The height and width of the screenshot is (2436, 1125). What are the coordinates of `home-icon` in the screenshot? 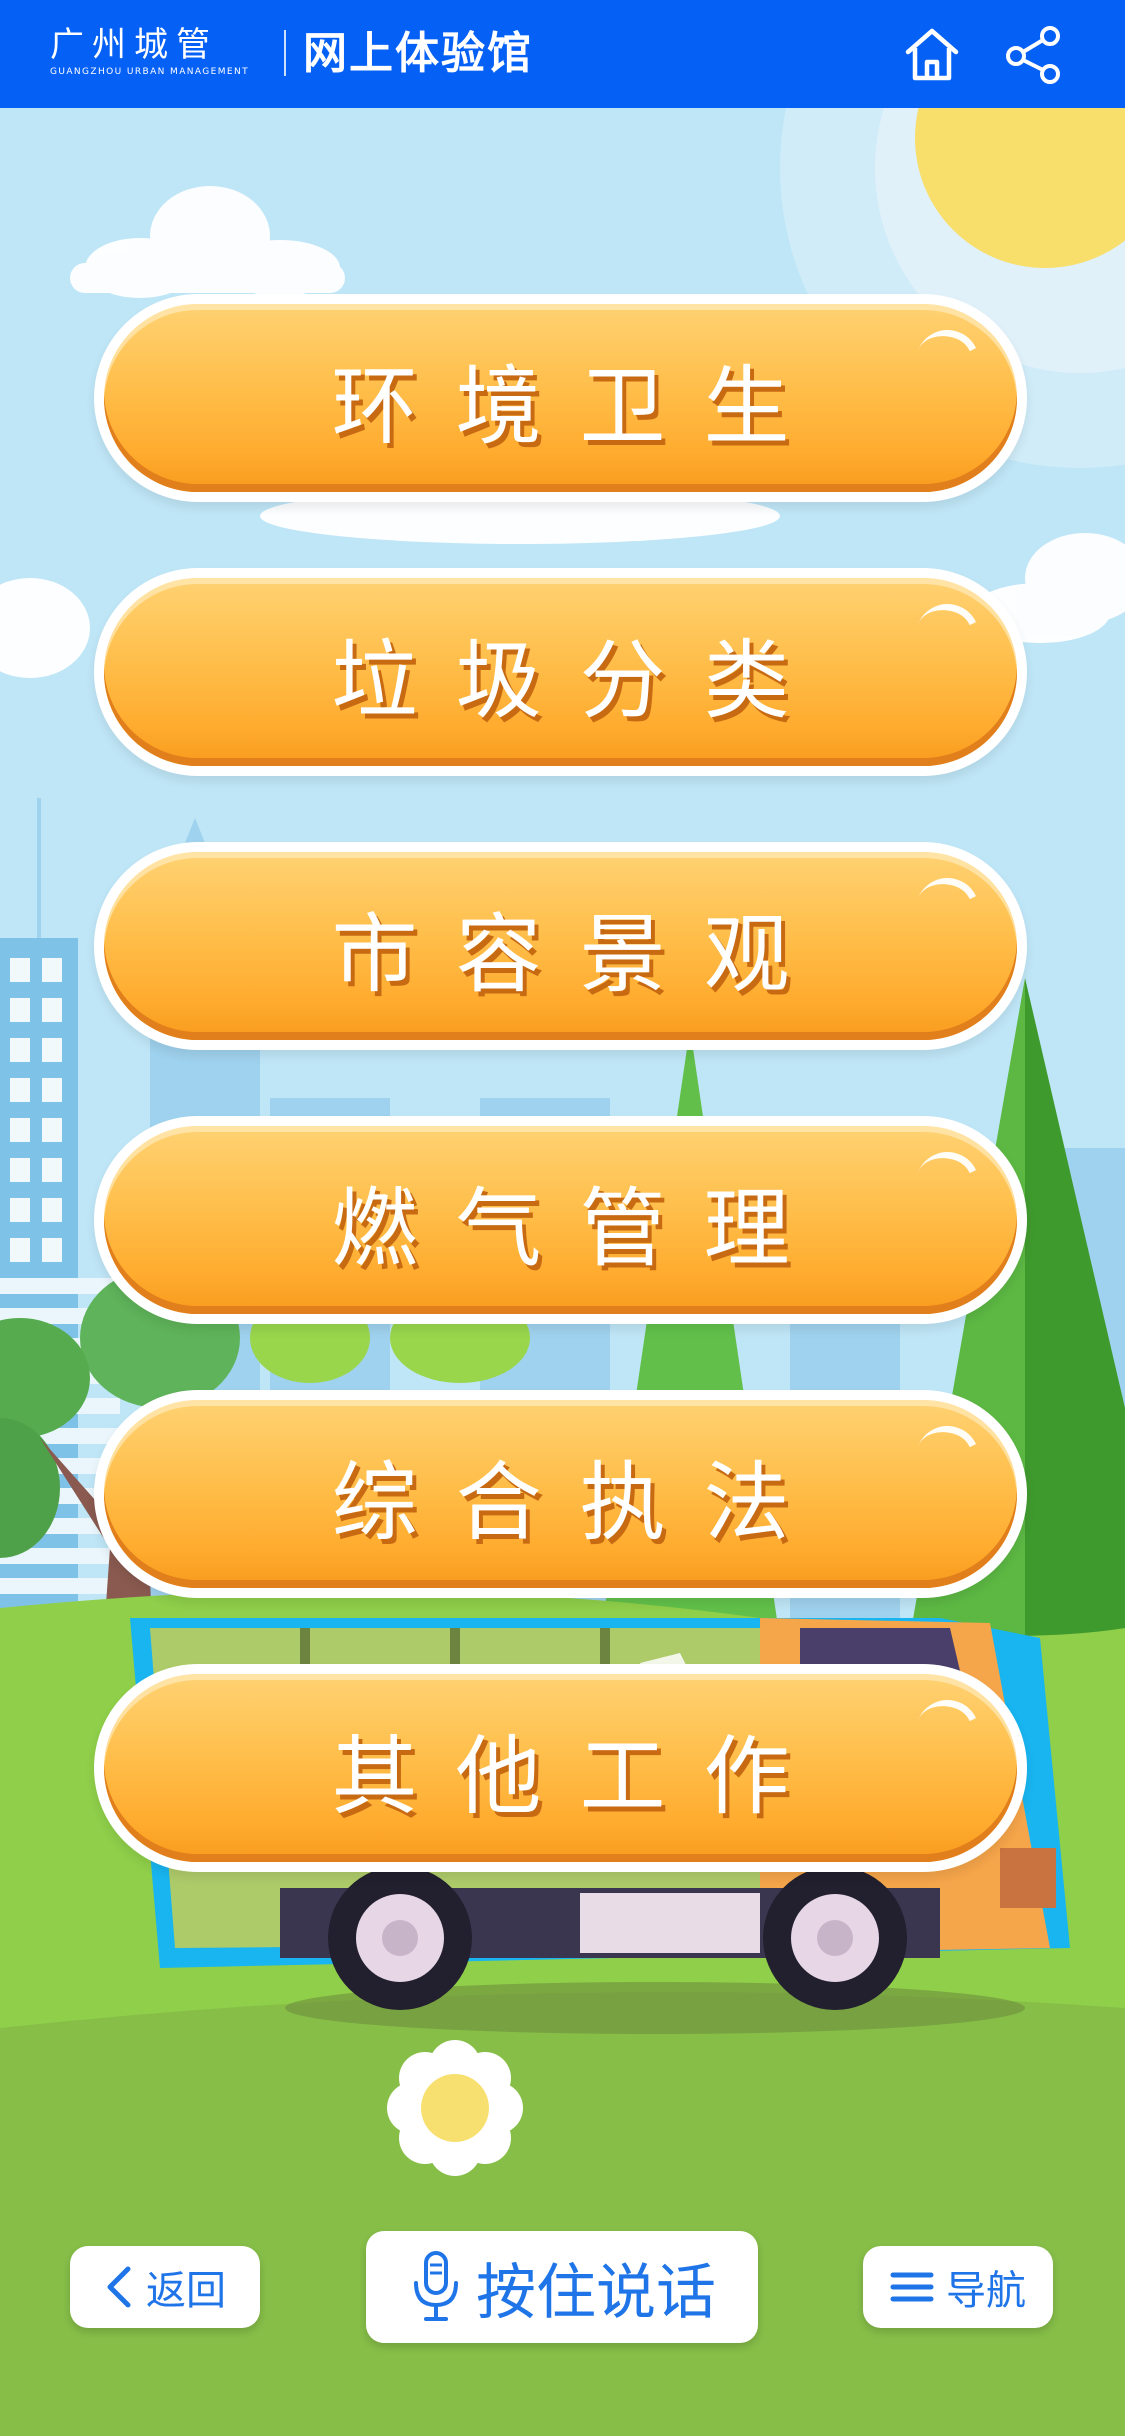 It's located at (932, 54).